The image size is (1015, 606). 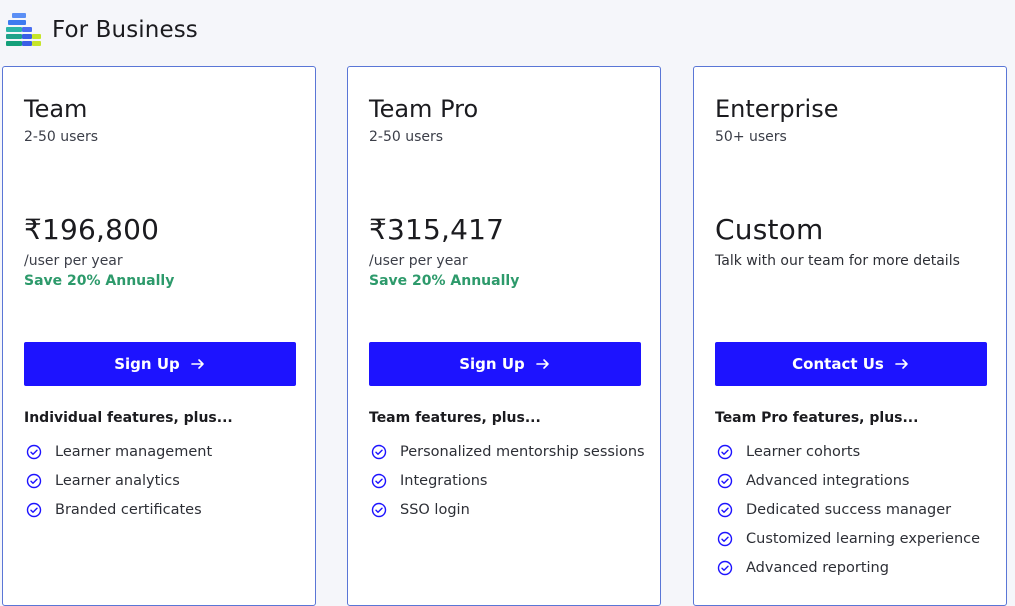 I want to click on feature-item: Learner analytics, so click(x=118, y=480).